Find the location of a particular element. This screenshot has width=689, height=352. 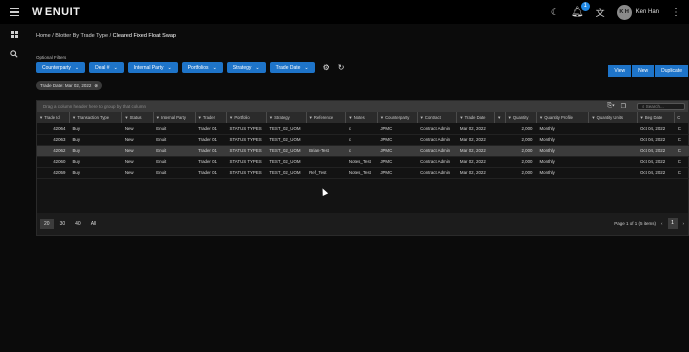

column-header: ▼ Reference is located at coordinates (326, 117).